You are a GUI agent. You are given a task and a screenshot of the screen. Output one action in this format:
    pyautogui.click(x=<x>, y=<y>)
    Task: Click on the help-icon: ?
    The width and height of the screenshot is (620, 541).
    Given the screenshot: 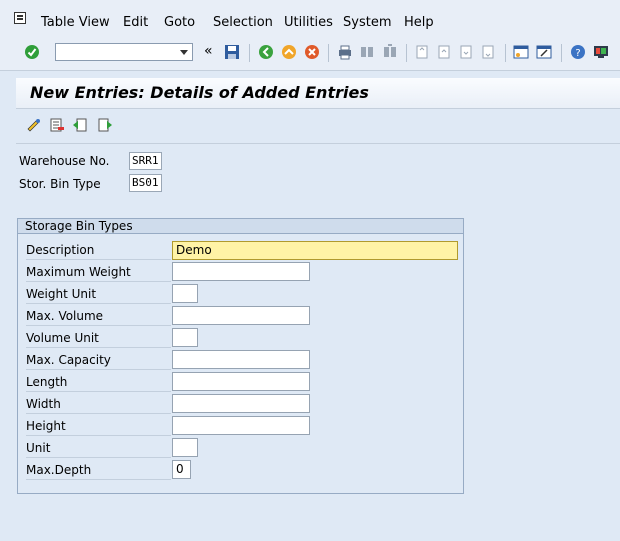 What is the action you would take?
    pyautogui.click(x=578, y=52)
    